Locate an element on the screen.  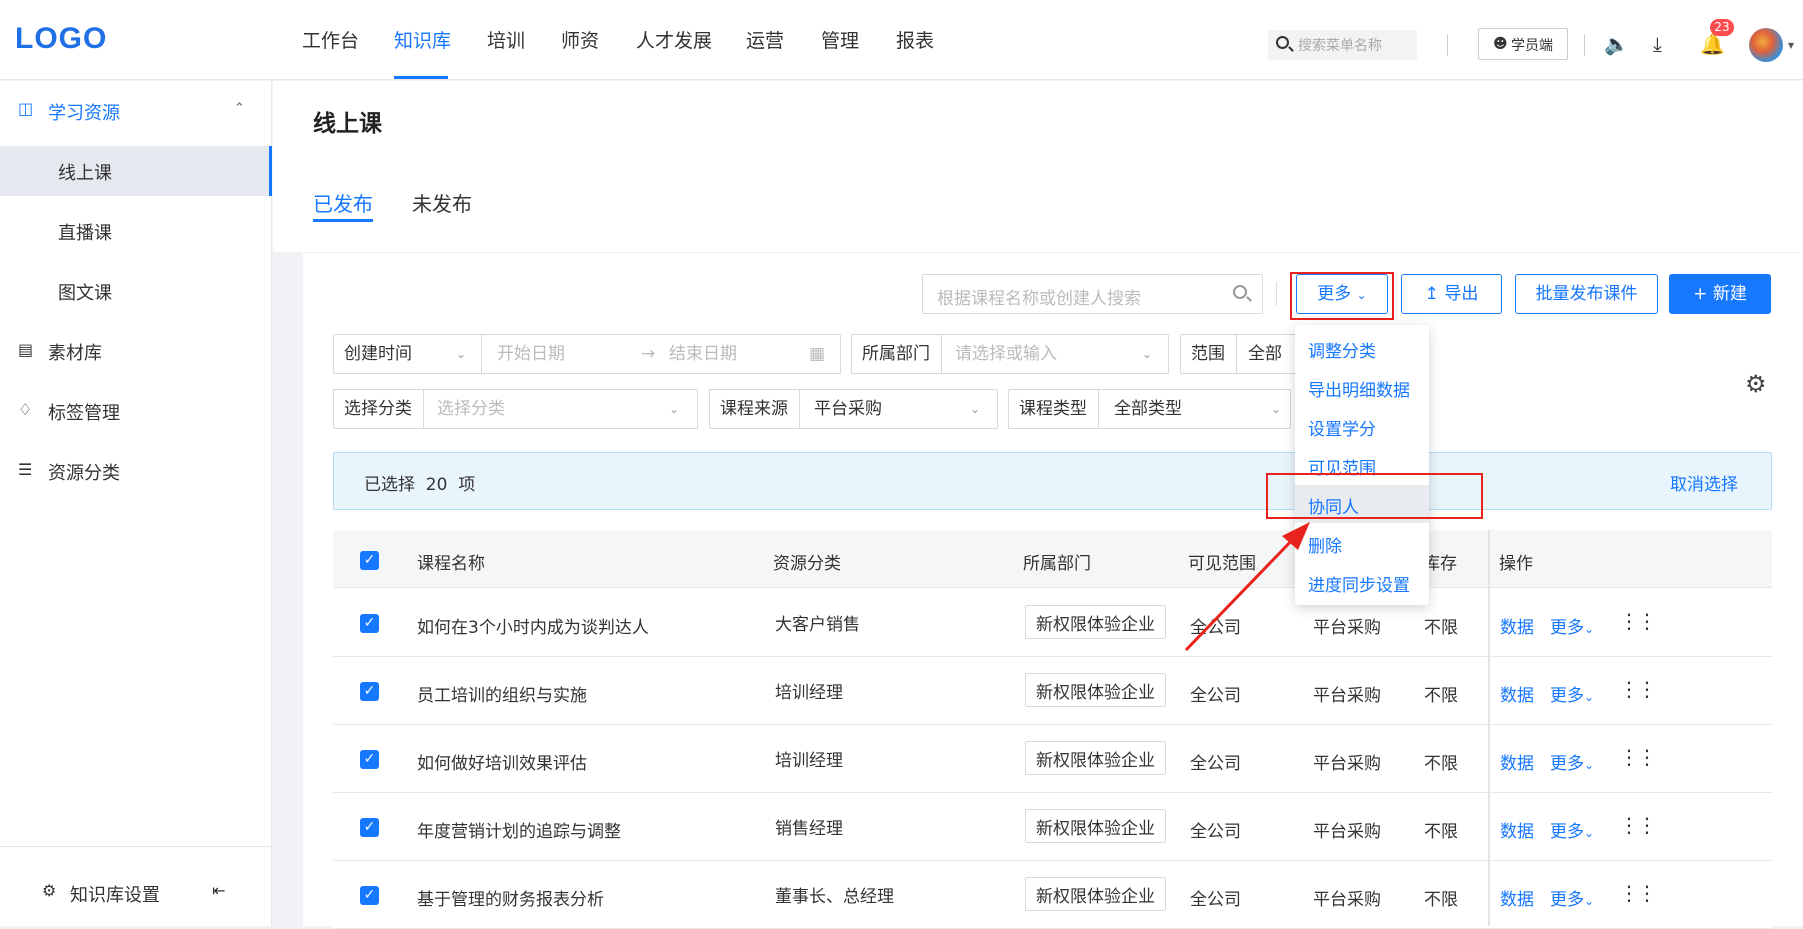
upload-icon: ↥ is located at coordinates (1431, 294).